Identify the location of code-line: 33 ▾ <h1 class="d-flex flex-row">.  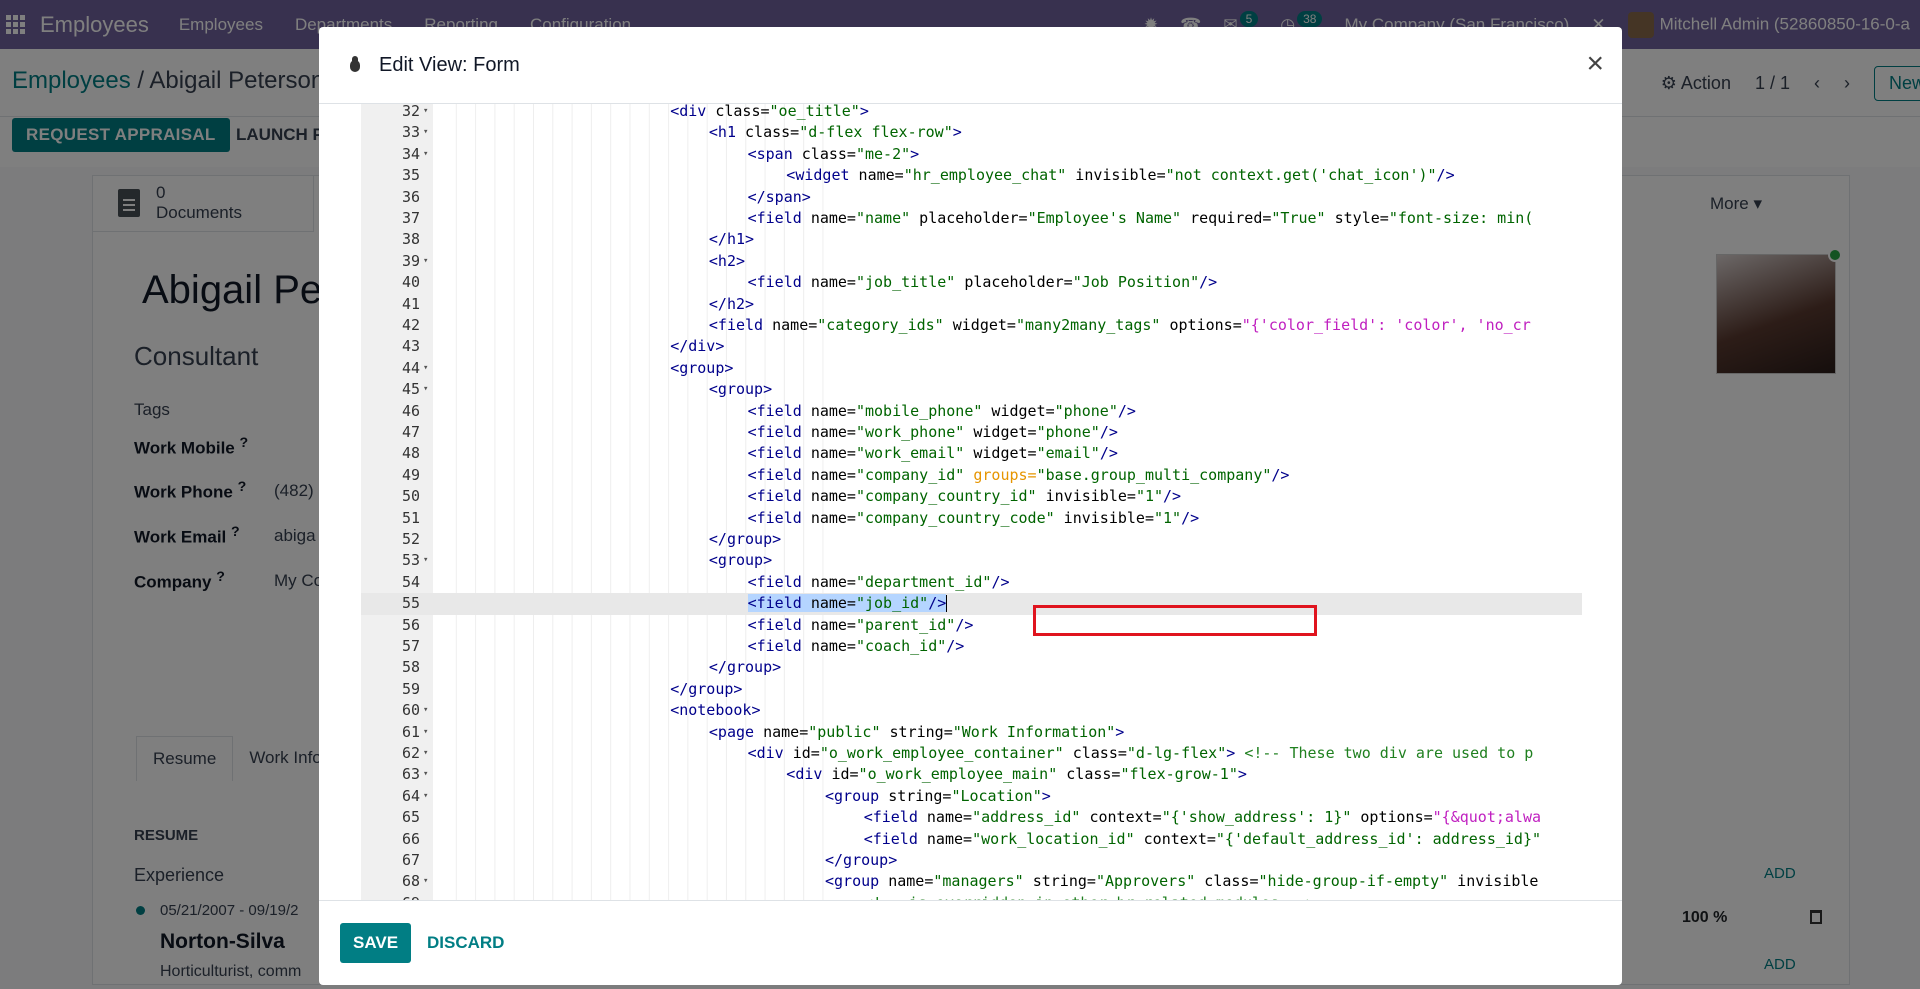
(971, 132).